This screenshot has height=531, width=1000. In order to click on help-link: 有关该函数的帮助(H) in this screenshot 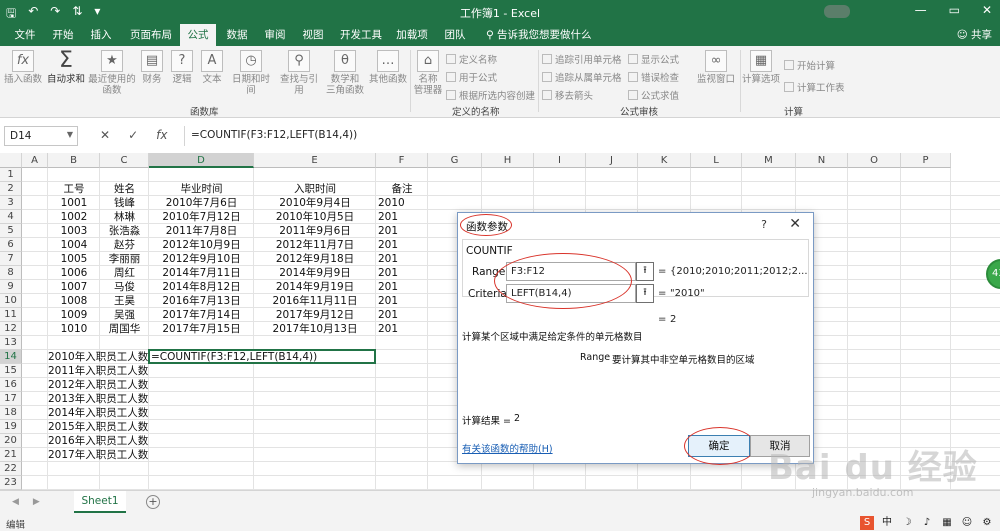, I will do `click(507, 448)`.